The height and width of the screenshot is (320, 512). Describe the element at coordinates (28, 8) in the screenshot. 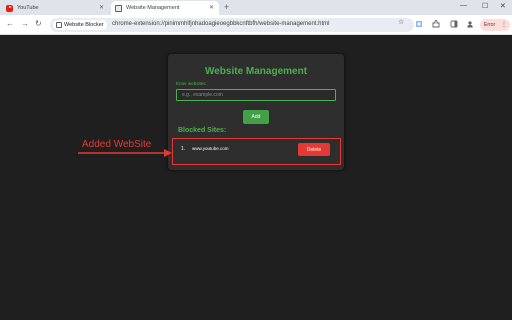

I see `tab-title: YouTube` at that location.